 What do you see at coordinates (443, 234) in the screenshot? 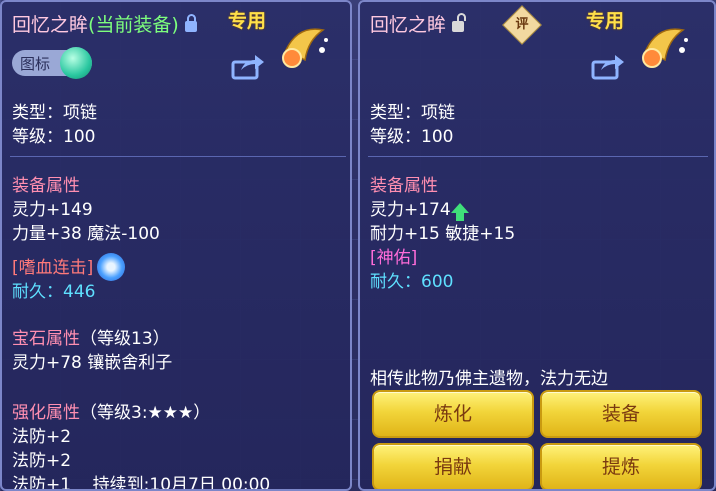
I see `attr-line: 耐力+15 敏捷+15` at bounding box center [443, 234].